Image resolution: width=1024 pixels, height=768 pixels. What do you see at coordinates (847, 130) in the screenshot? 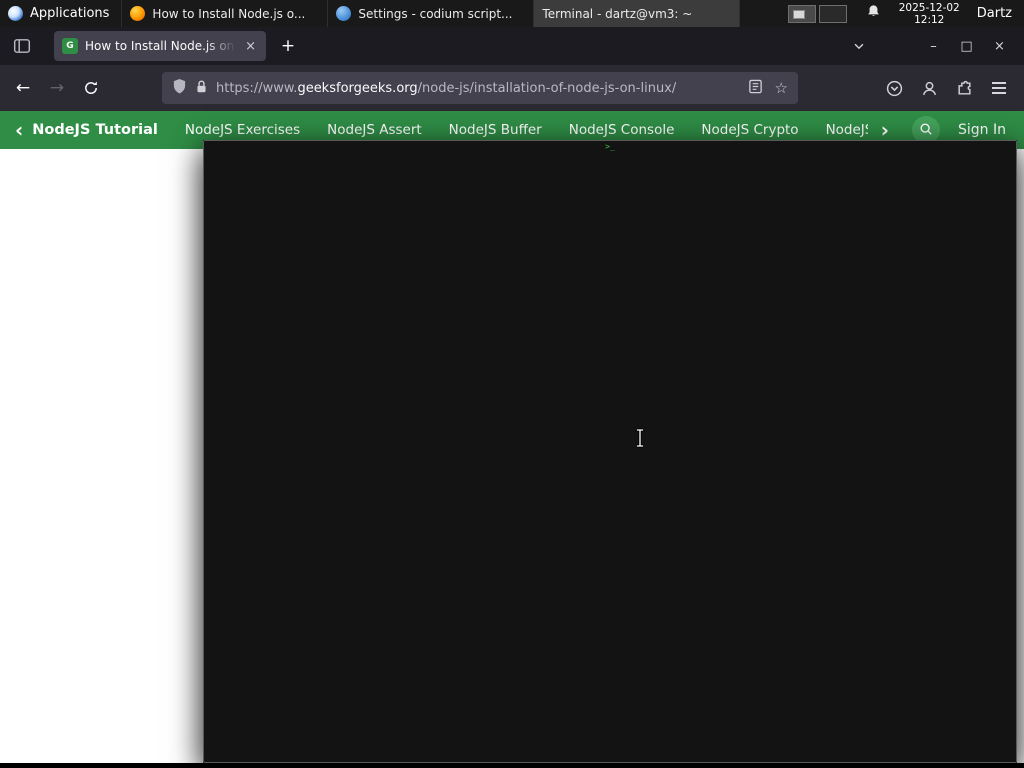
I see `nav-item-nodejs-dns: NodeJS DNS` at bounding box center [847, 130].